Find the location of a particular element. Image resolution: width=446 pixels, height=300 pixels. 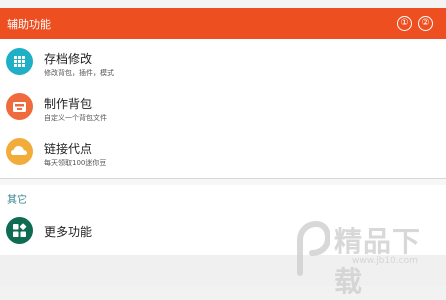

action-2-button: ② is located at coordinates (425, 23).